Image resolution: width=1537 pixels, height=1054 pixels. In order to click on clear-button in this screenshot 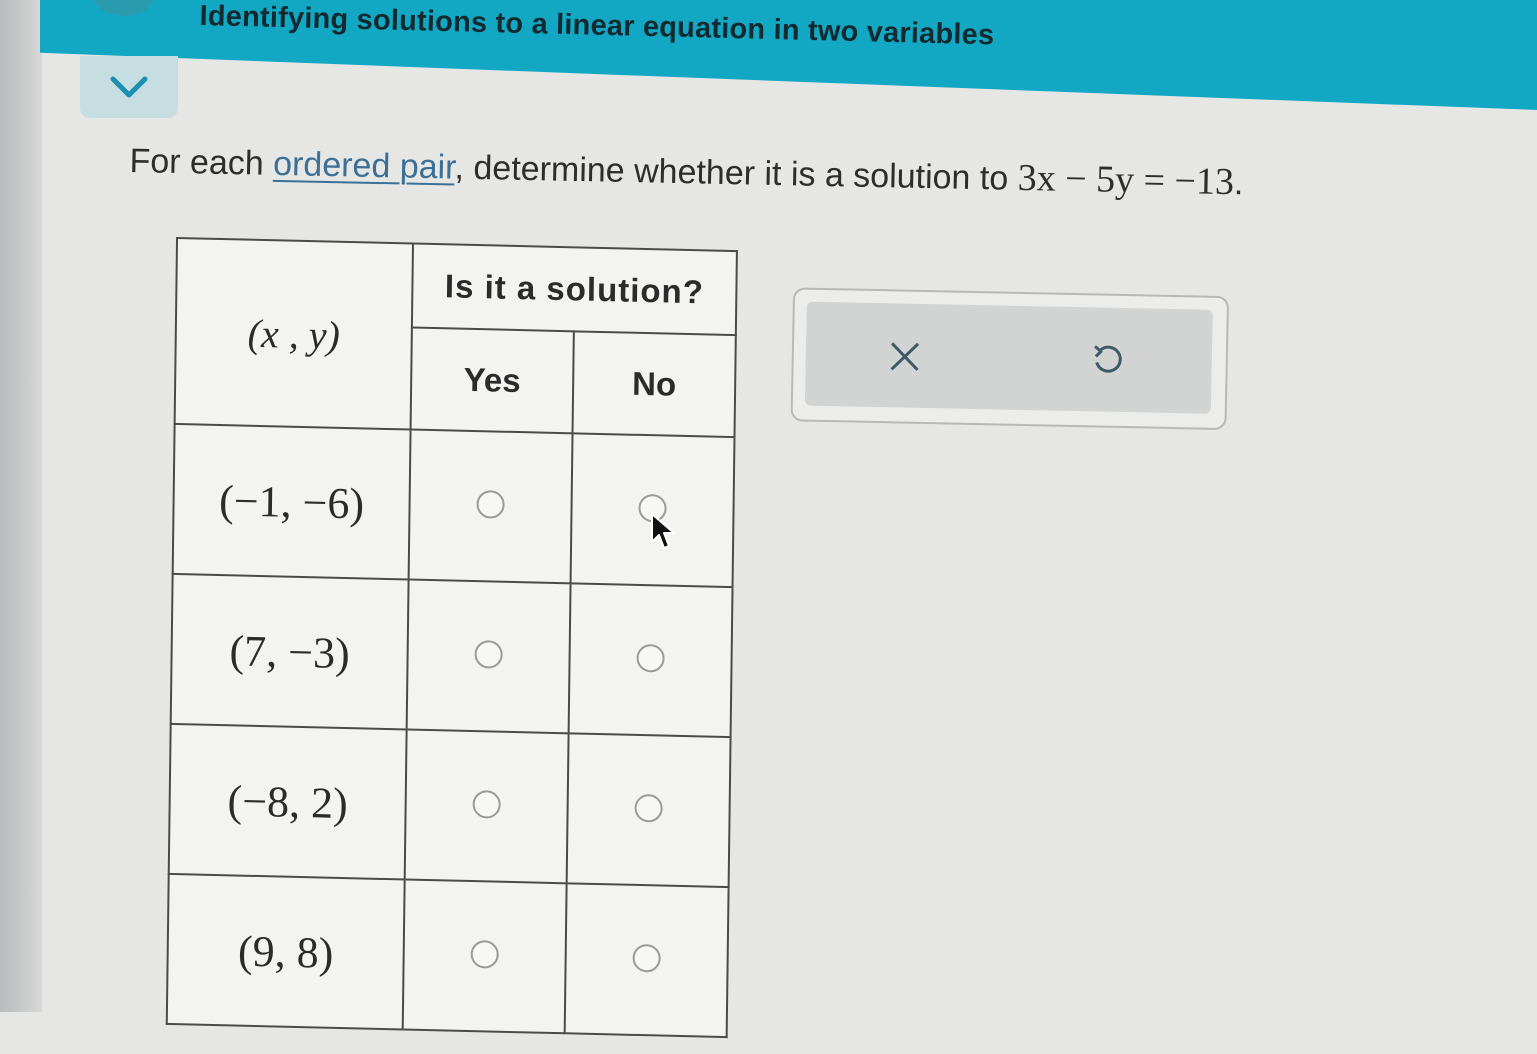, I will do `click(904, 356)`.